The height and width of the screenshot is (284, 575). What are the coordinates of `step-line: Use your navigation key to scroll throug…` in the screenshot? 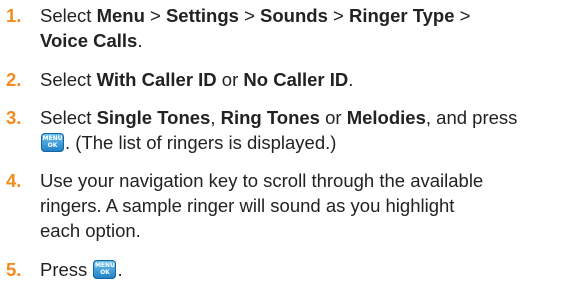 It's located at (262, 180).